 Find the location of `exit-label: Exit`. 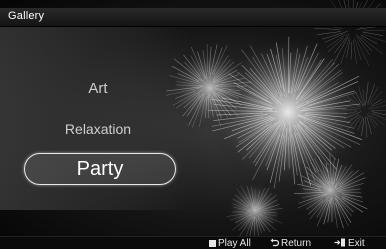

exit-label: Exit is located at coordinates (356, 243).